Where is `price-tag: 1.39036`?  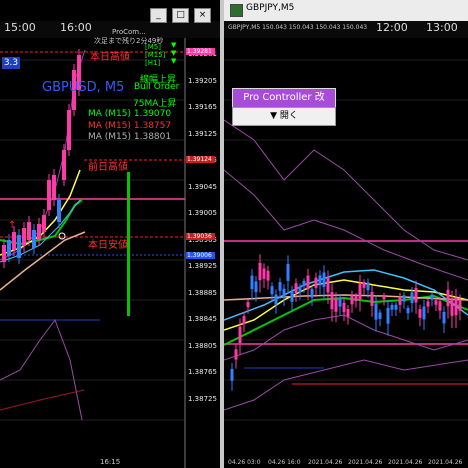 price-tag: 1.39036 is located at coordinates (200, 236).